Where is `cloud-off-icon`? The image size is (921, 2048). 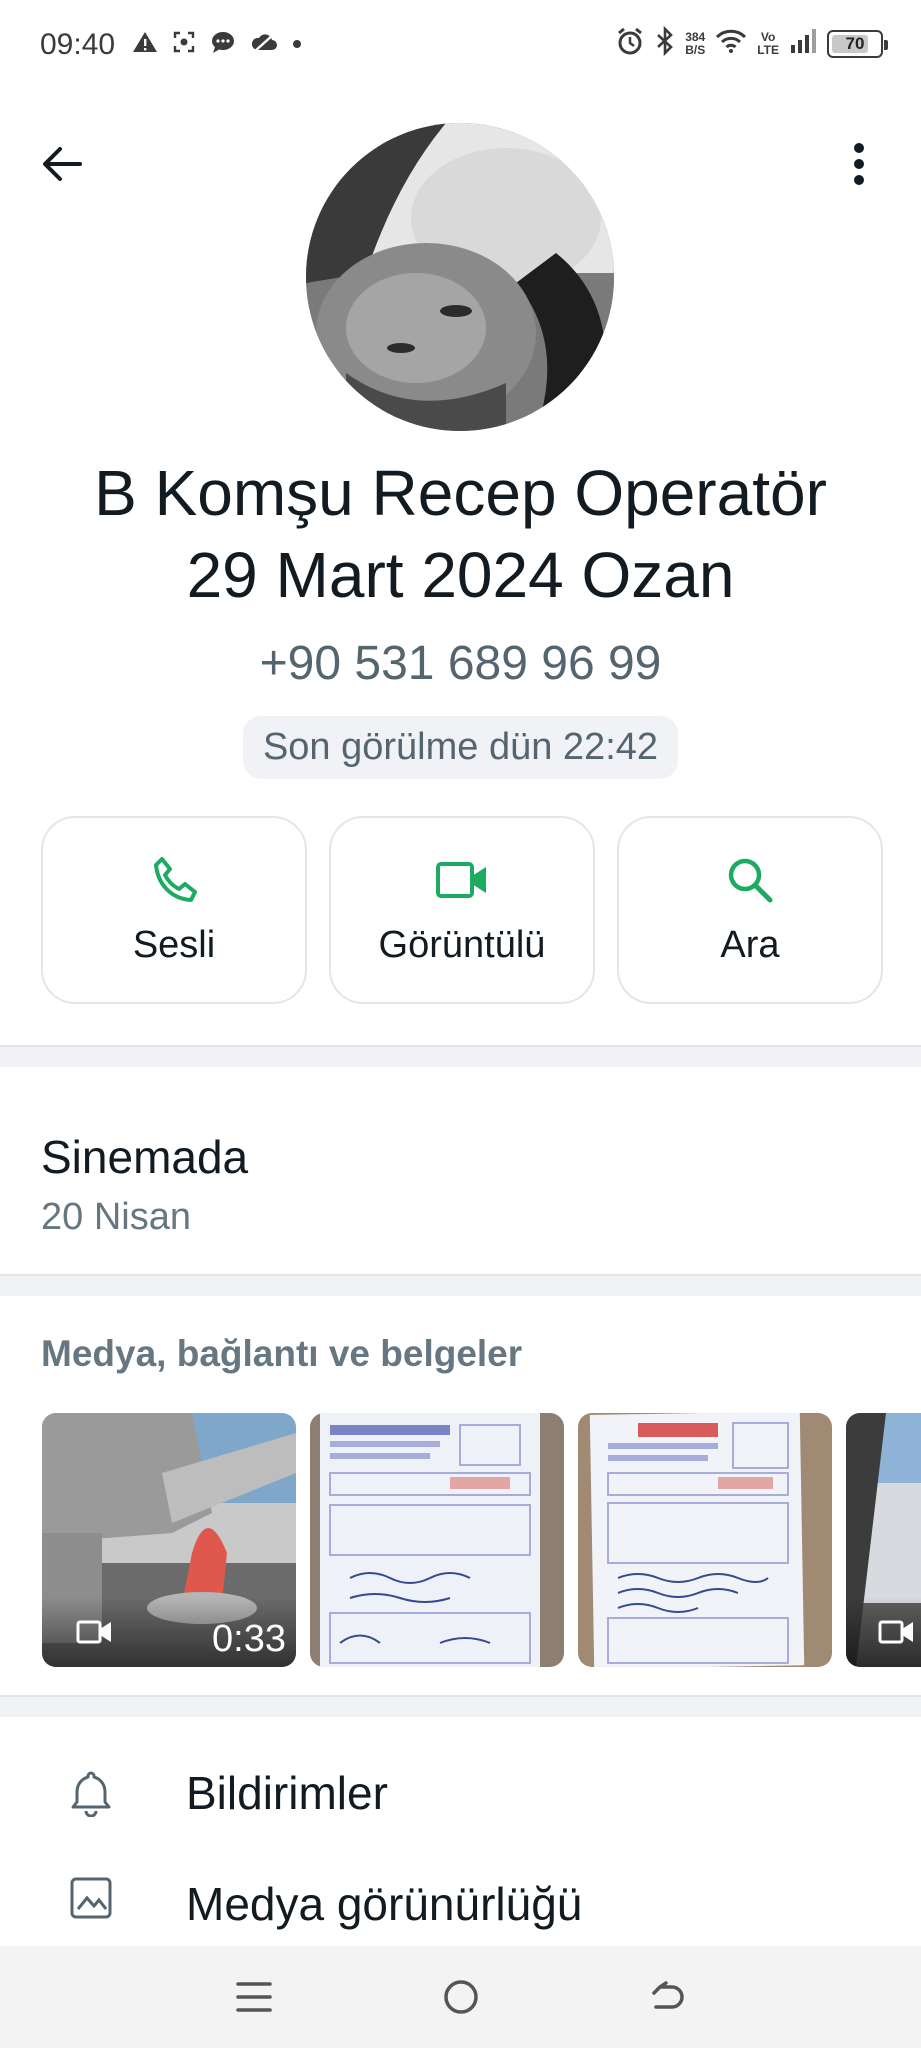 cloud-off-icon is located at coordinates (264, 44).